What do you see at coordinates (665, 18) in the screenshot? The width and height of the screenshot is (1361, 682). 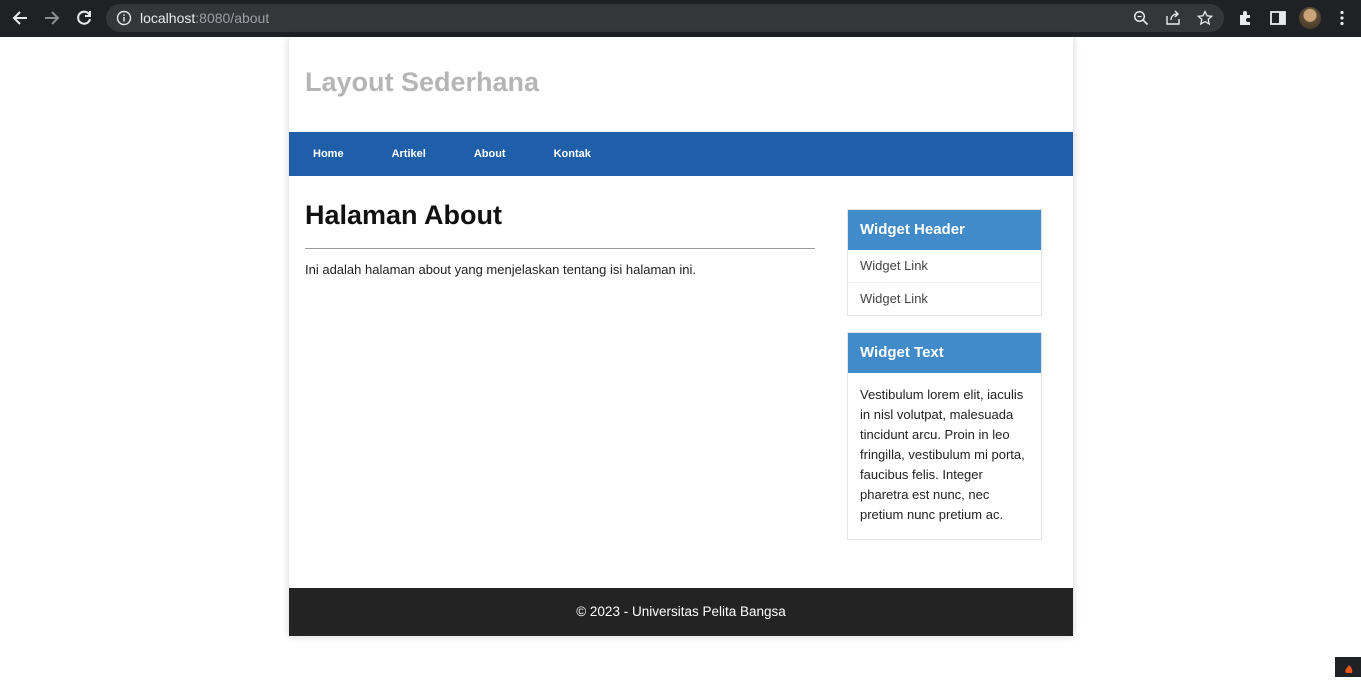 I see `address-bar: localhost:8080/about` at bounding box center [665, 18].